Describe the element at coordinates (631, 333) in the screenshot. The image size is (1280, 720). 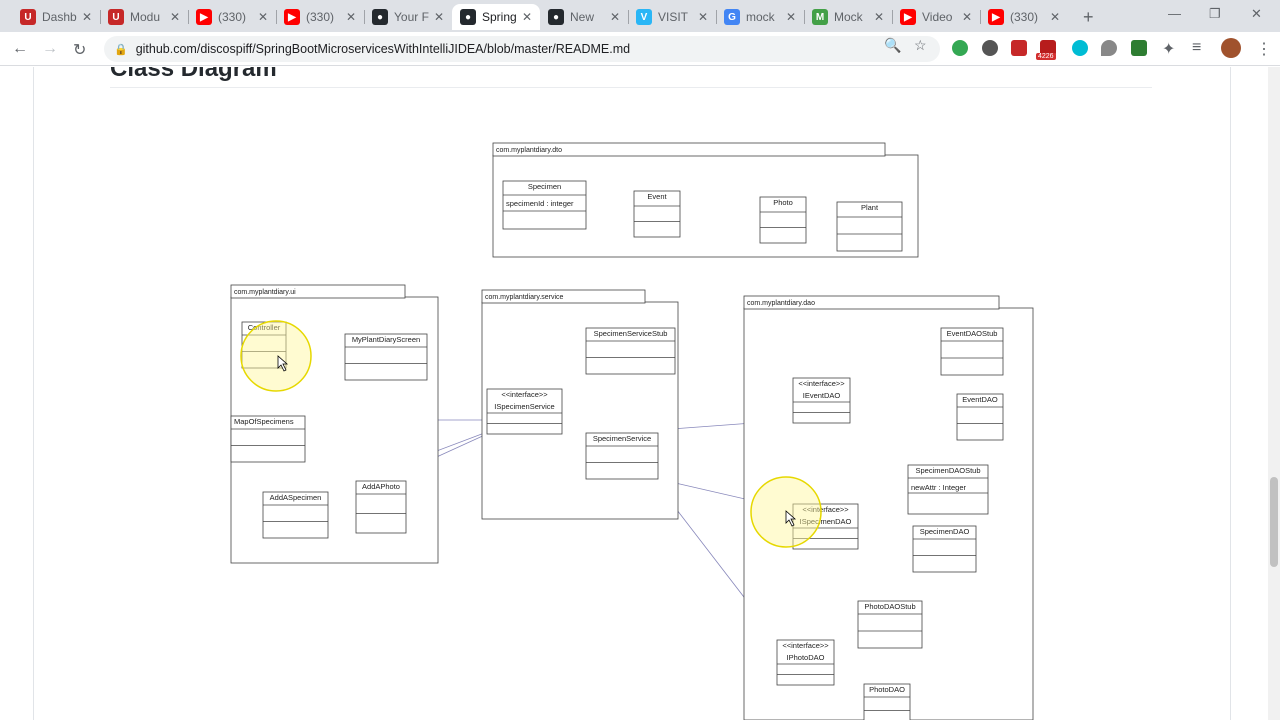
I see `class-name: SpecimenServiceStub` at that location.